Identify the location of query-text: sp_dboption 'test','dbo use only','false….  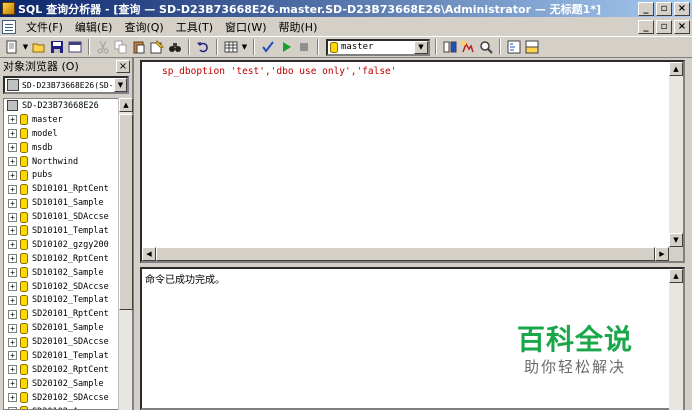
(279, 71).